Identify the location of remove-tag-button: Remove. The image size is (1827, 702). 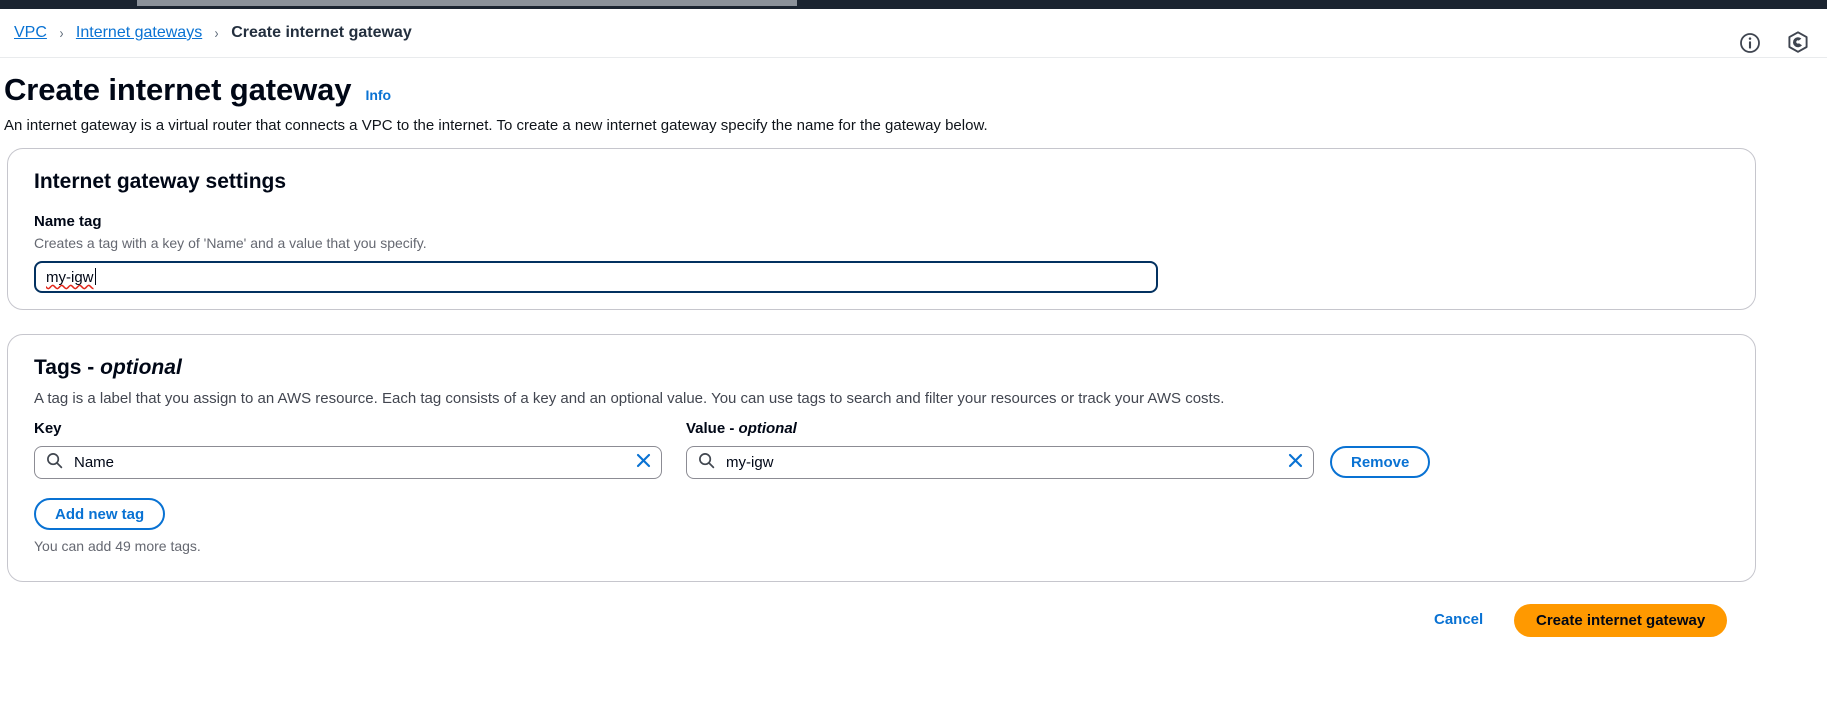
(1380, 462).